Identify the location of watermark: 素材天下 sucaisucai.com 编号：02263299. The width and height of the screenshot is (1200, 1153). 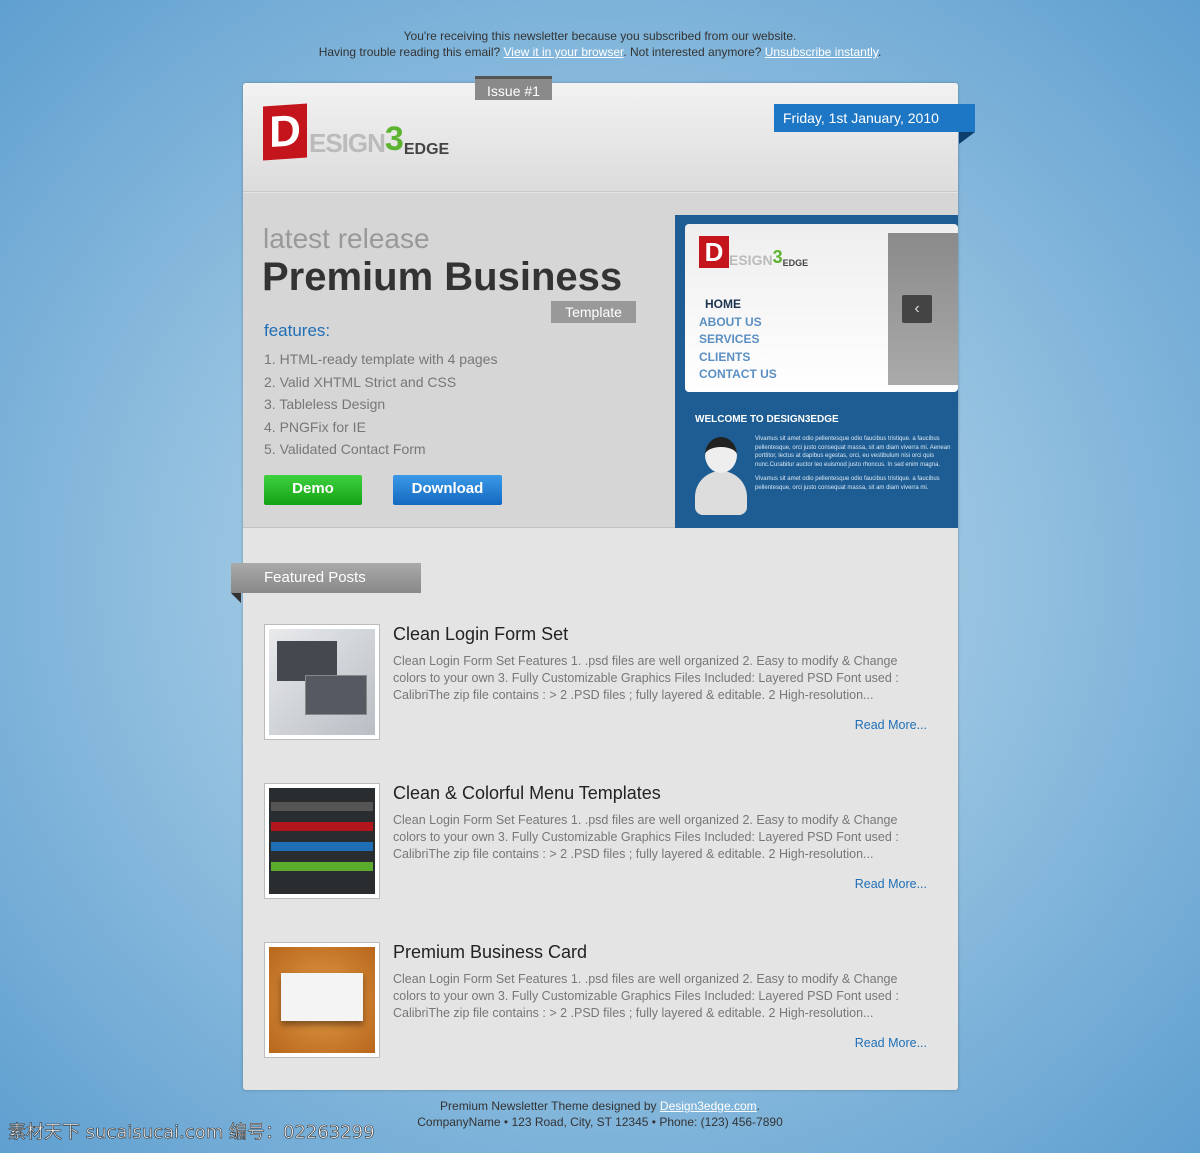
(191, 1133).